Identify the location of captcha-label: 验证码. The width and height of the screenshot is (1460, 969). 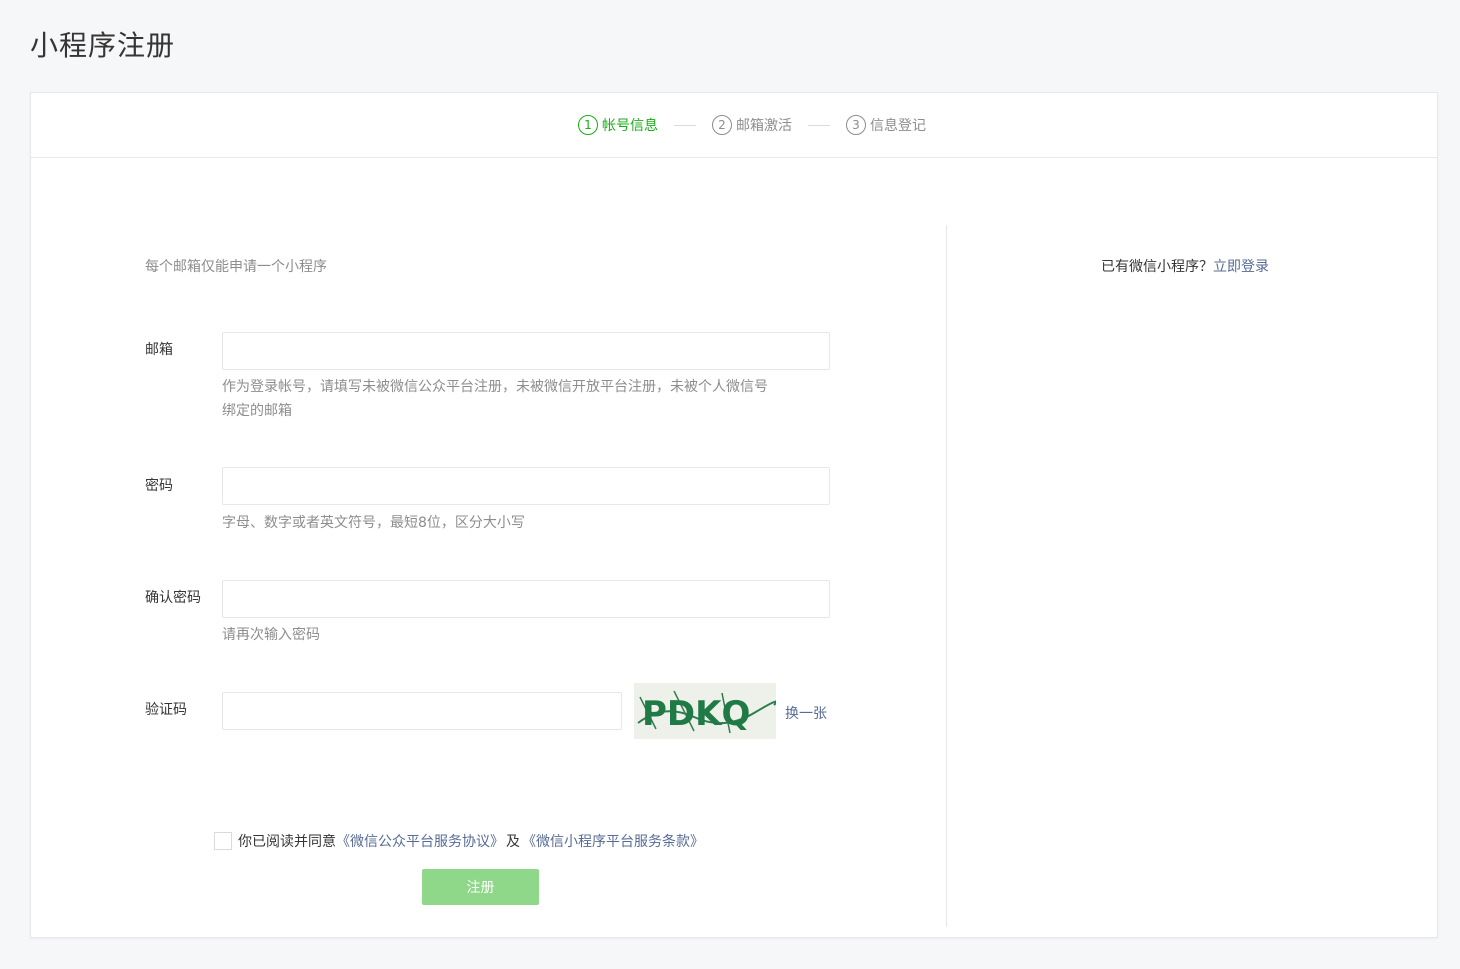
(166, 710).